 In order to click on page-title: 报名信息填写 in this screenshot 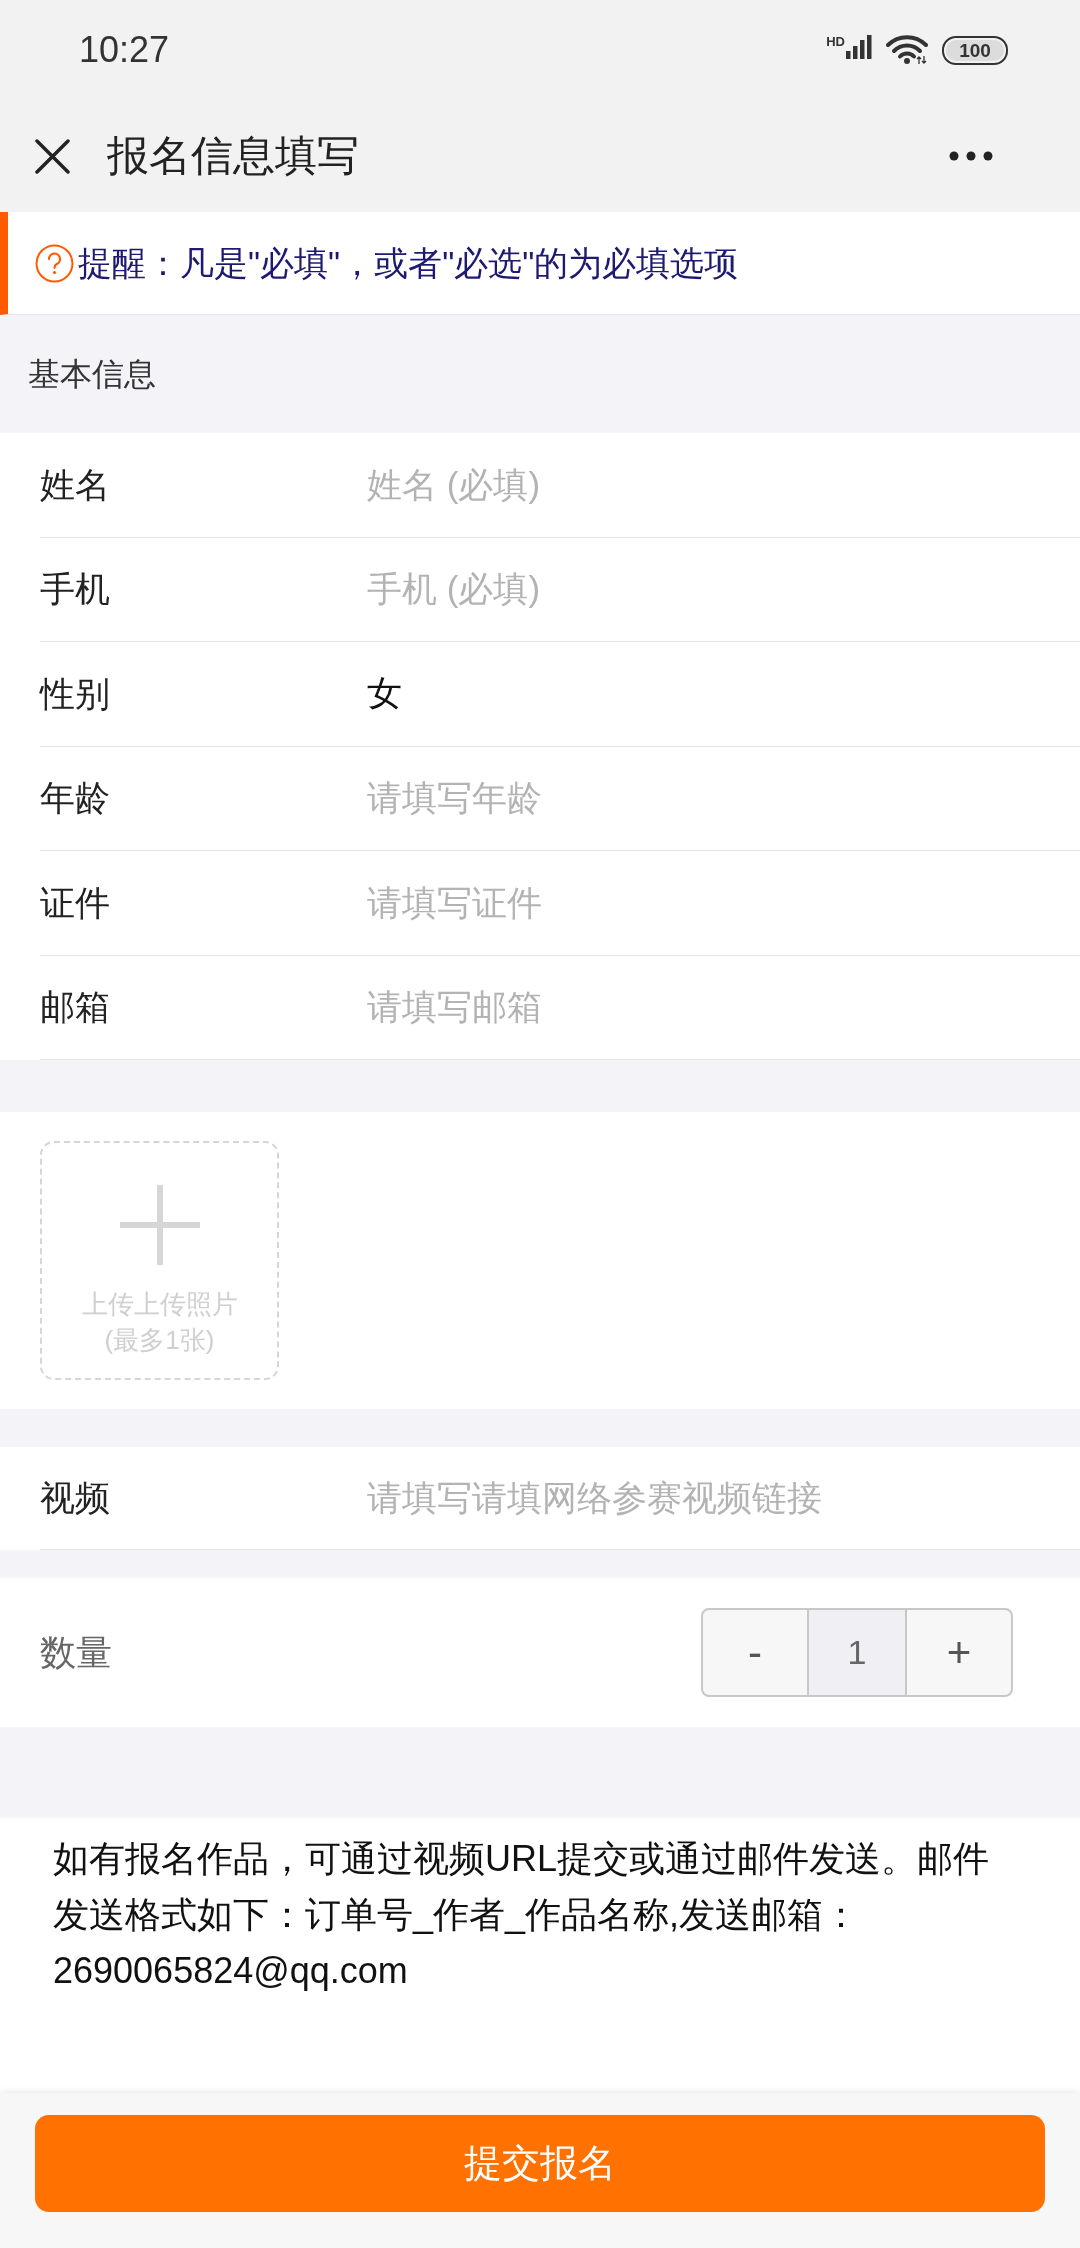, I will do `click(233, 155)`.